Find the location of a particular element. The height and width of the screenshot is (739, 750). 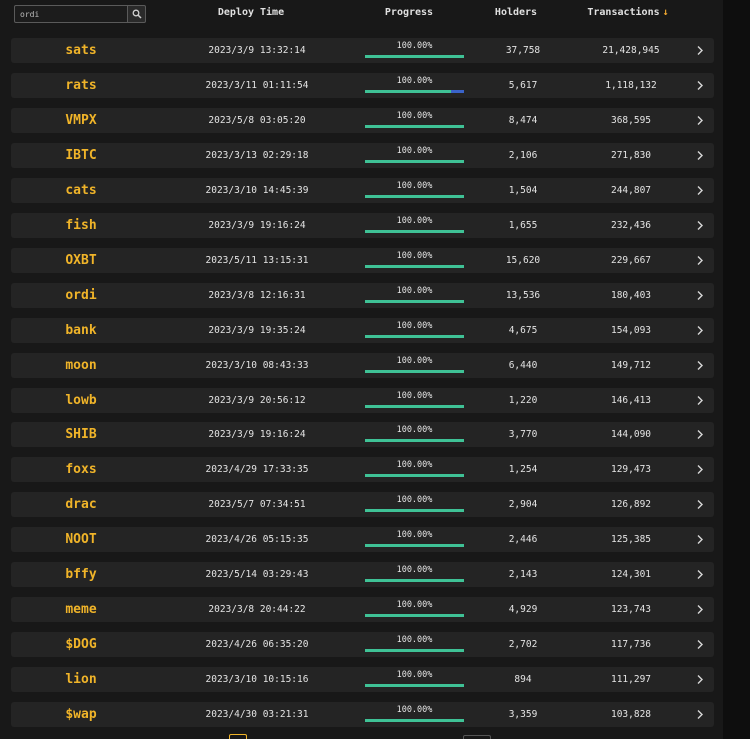

ticker: rats is located at coordinates (81, 85).